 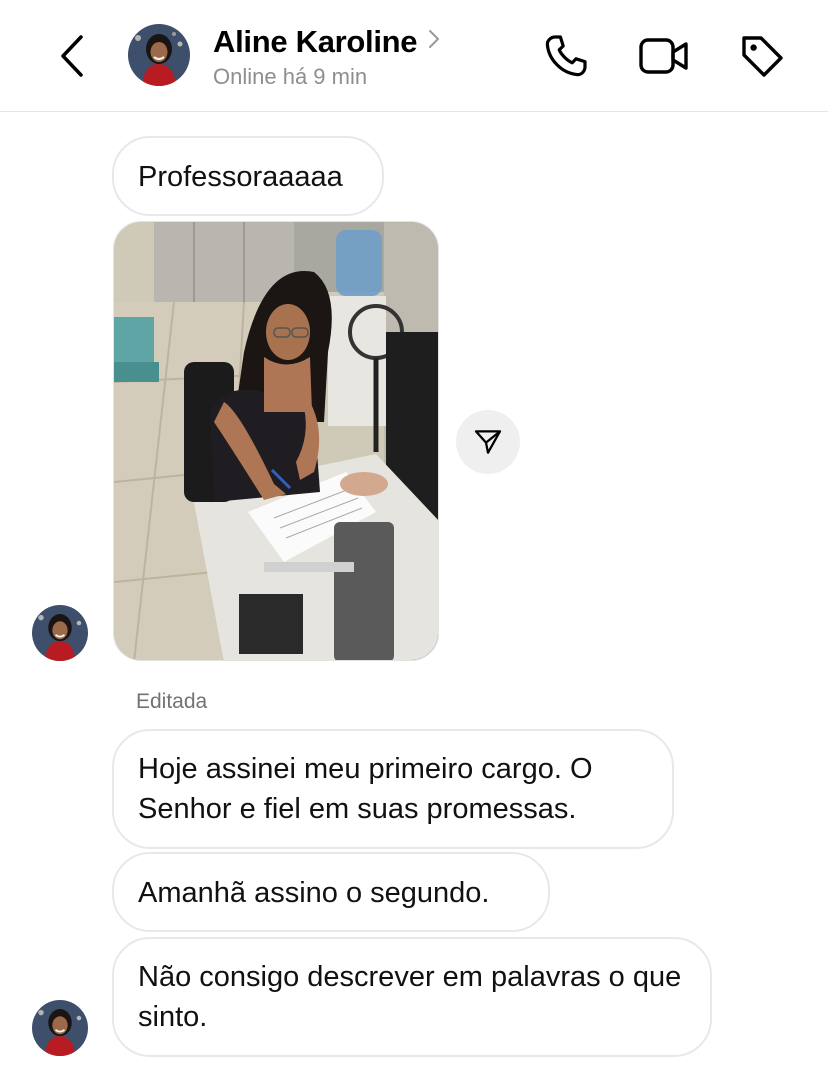 I want to click on chevron-left-icon, so click(x=72, y=56).